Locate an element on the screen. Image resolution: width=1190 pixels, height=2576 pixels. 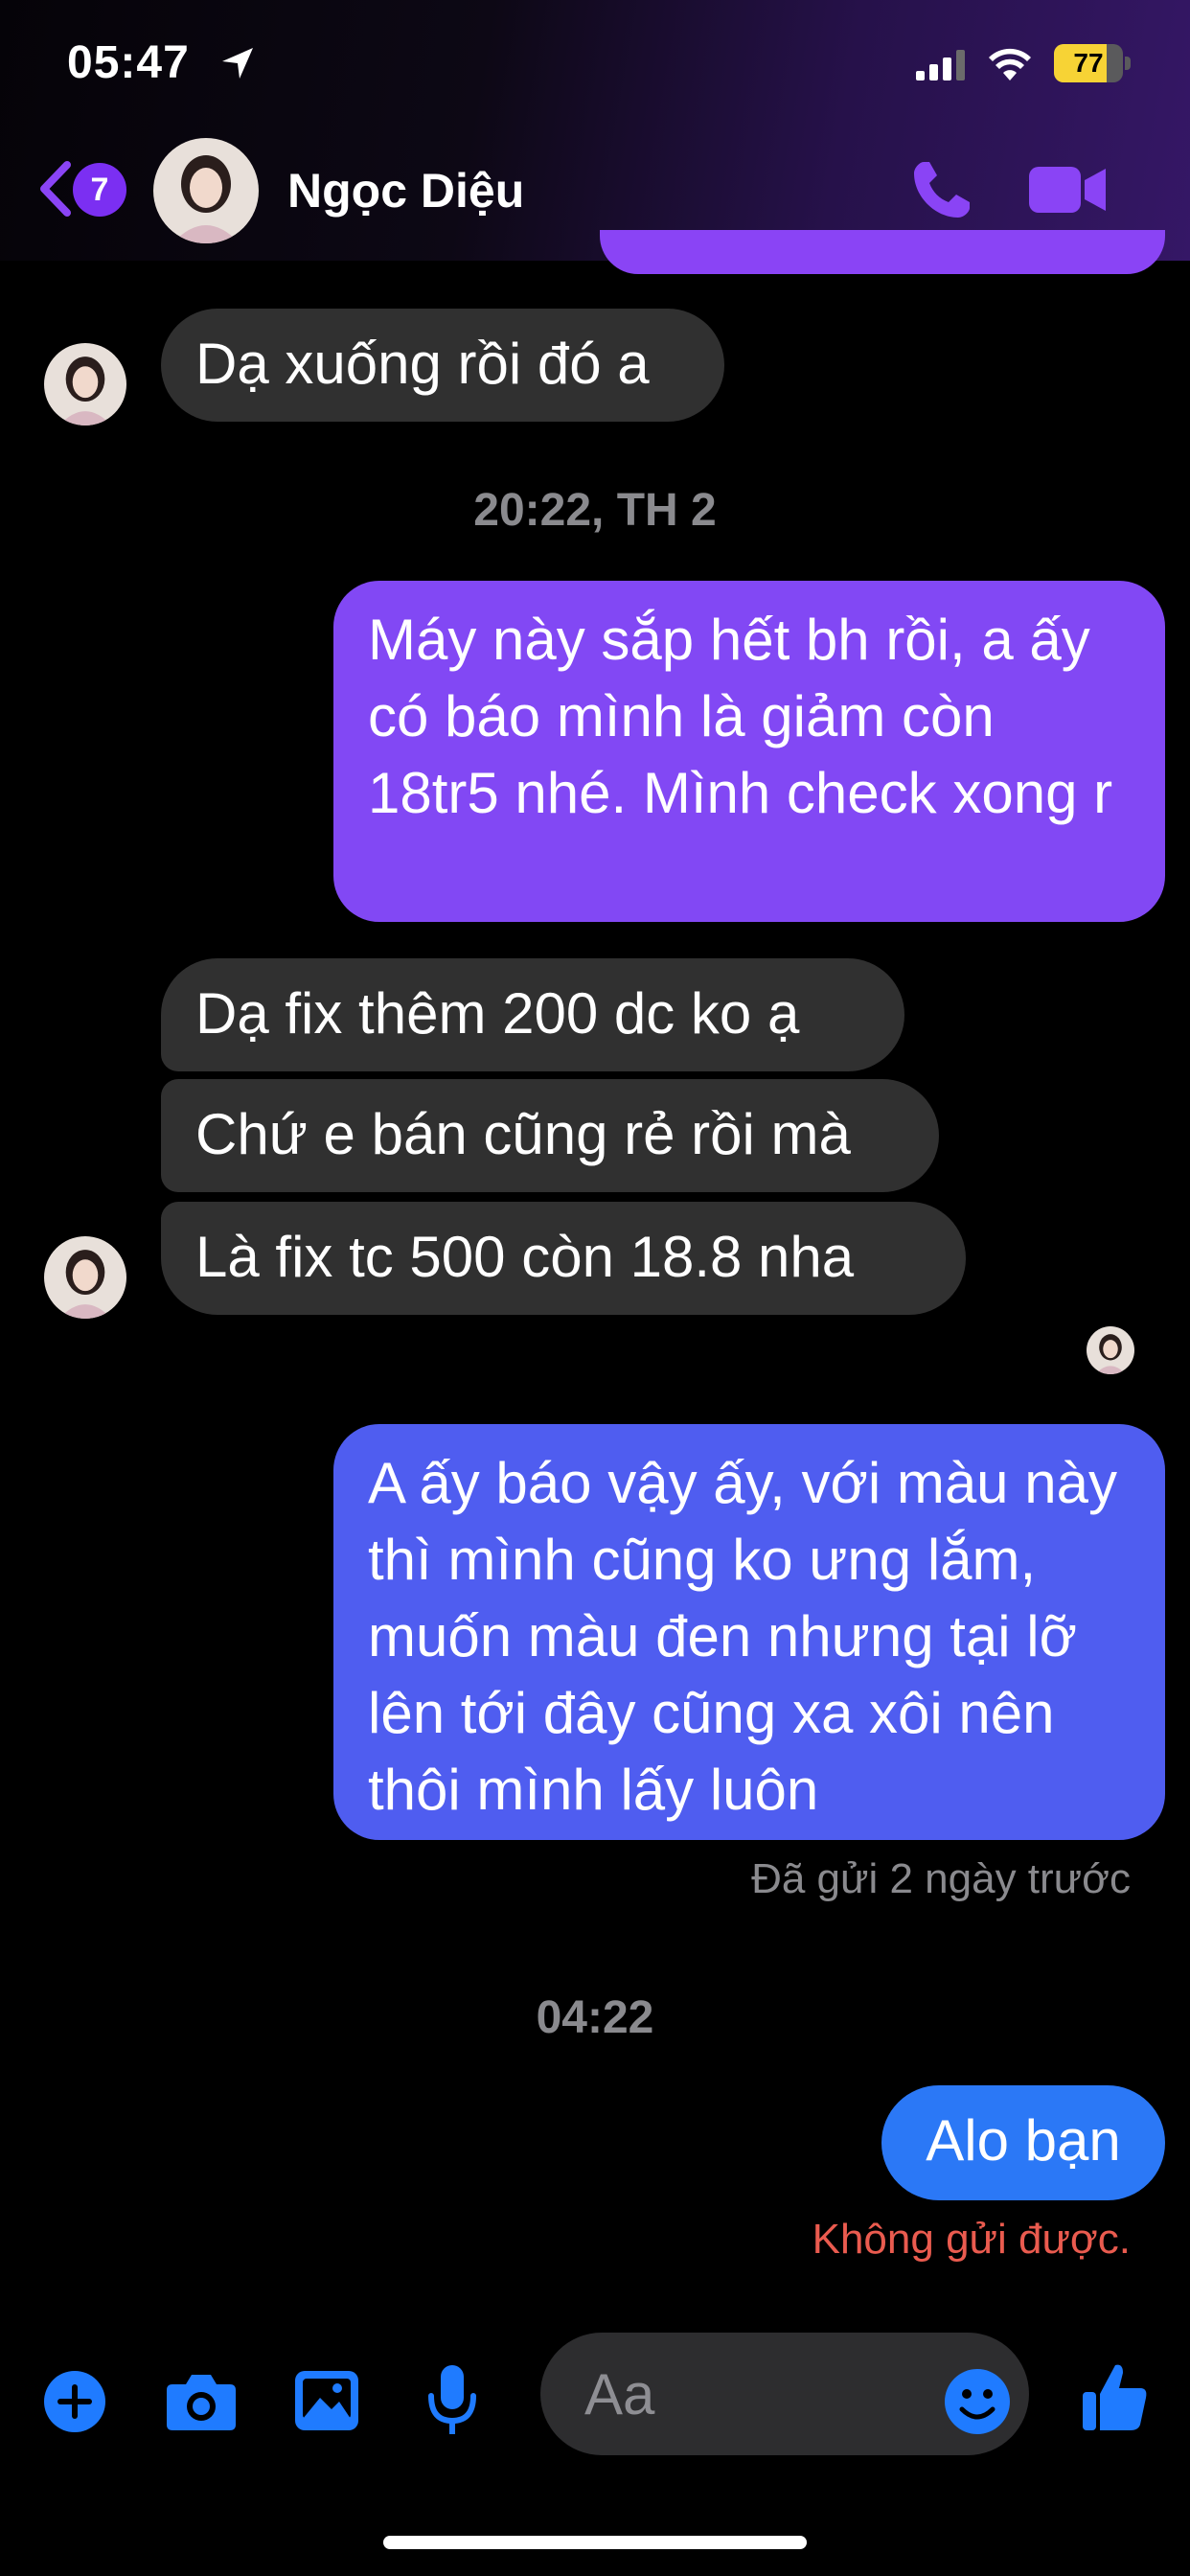
emoji-icon is located at coordinates (978, 2401).